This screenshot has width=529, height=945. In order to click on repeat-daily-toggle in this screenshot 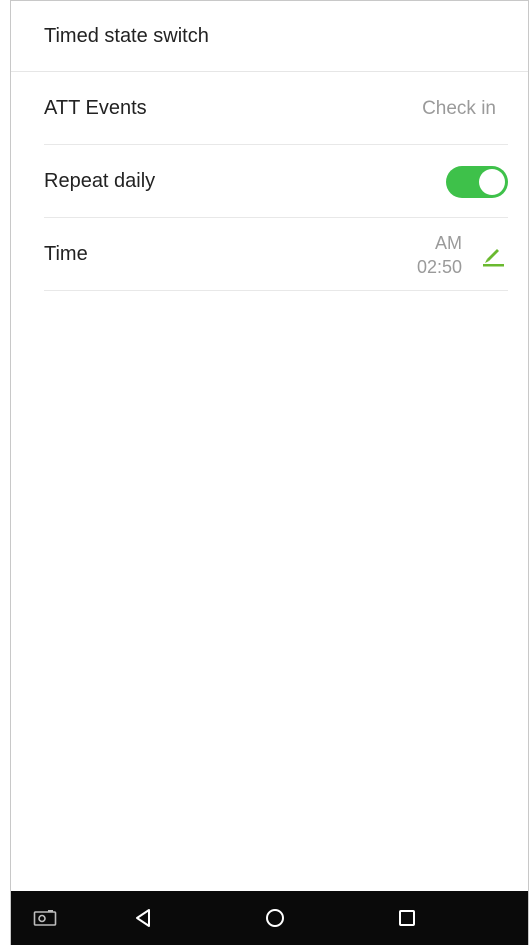, I will do `click(477, 181)`.